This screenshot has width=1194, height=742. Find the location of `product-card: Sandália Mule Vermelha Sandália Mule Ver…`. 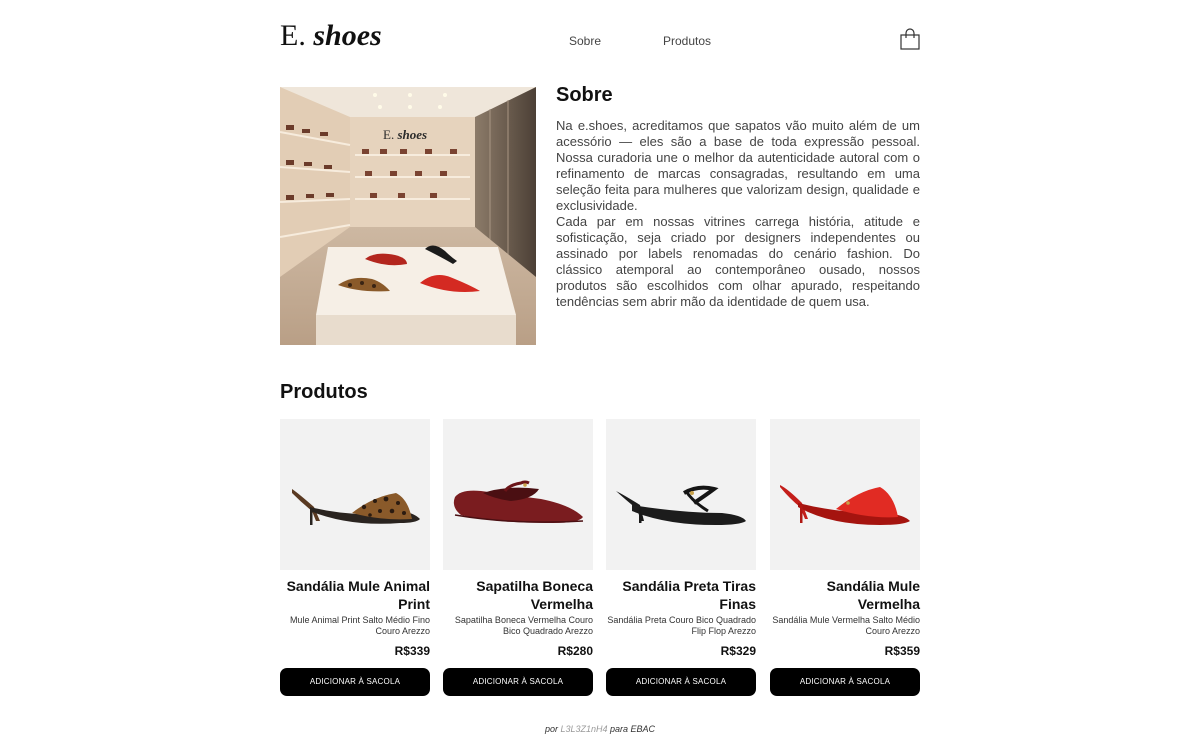

product-card: Sandália Mule Vermelha Sandália Mule Ver… is located at coordinates (845, 558).